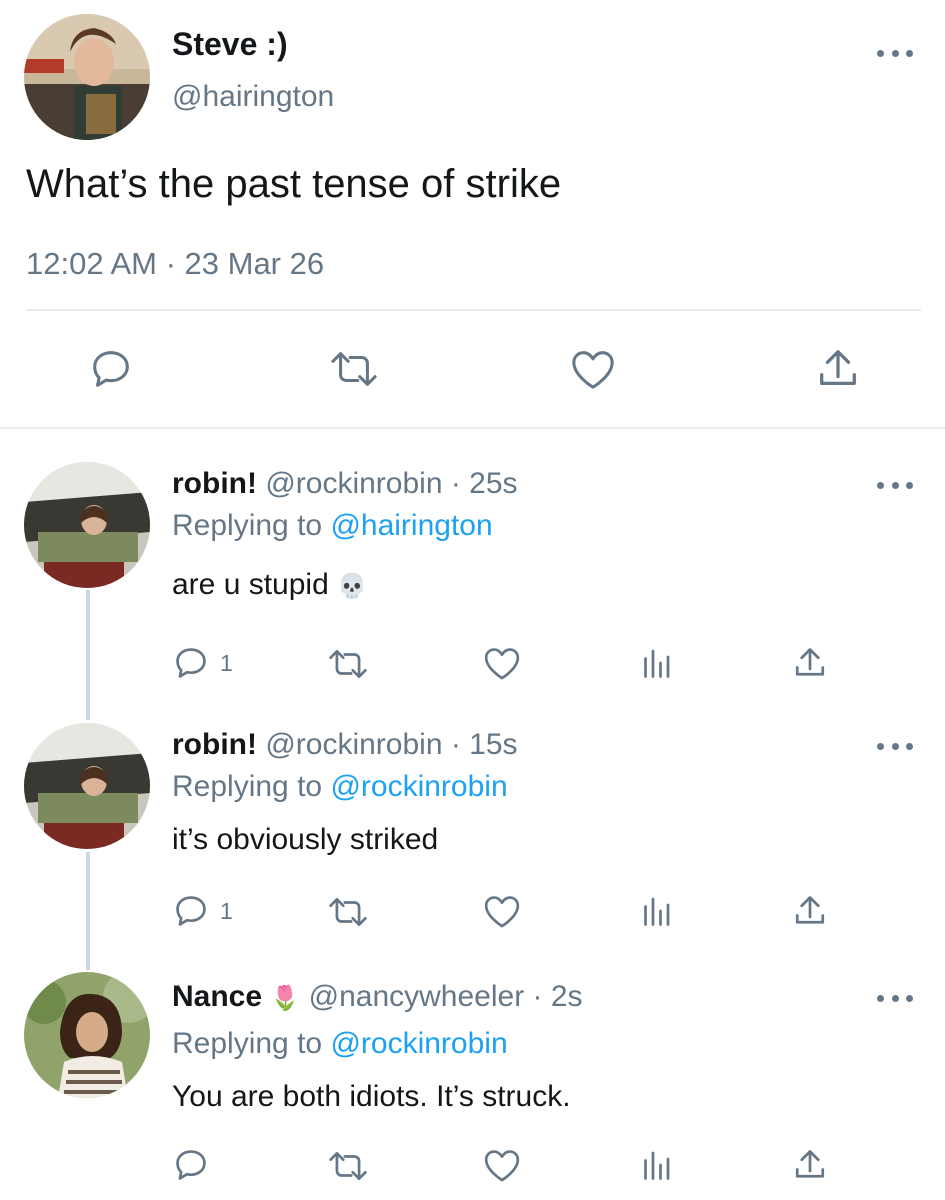 The width and height of the screenshot is (945, 1200). Describe the element at coordinates (230, 44) in the screenshot. I see `author-name: Steve :)` at that location.